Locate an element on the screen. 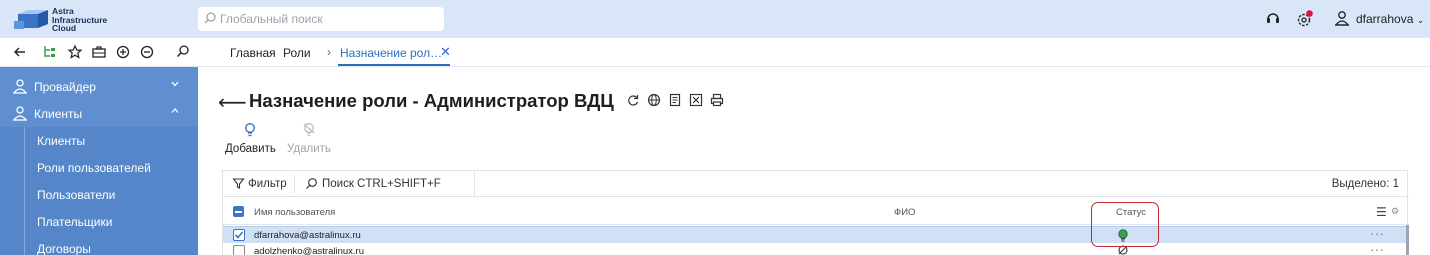 This screenshot has width=1430, height=255. global-search is located at coordinates (321, 19).